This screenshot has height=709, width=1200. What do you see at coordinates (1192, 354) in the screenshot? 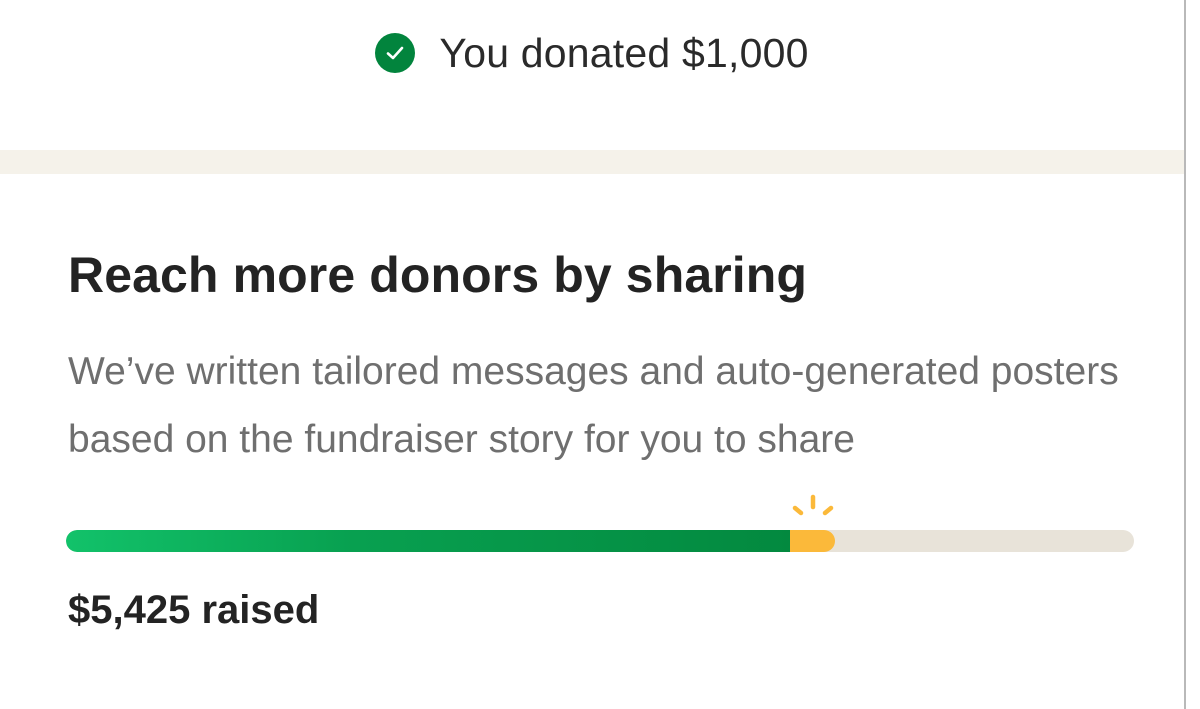
I see `window-edge` at bounding box center [1192, 354].